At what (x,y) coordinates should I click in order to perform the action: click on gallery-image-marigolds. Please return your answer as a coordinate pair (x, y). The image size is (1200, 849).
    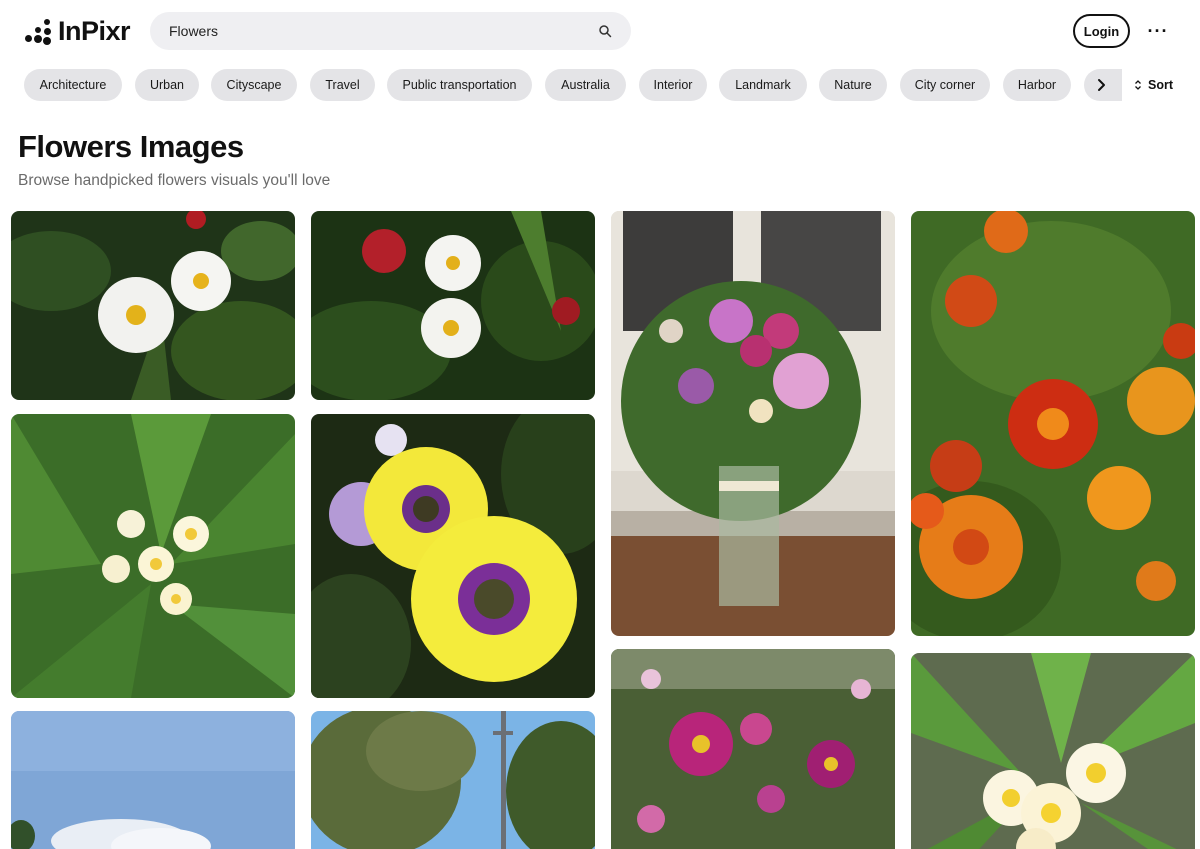
    Looking at the image, I should click on (1053, 423).